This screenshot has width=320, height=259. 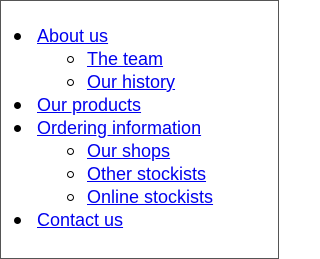 What do you see at coordinates (89, 105) in the screenshot?
I see `link-our-products: Our products` at bounding box center [89, 105].